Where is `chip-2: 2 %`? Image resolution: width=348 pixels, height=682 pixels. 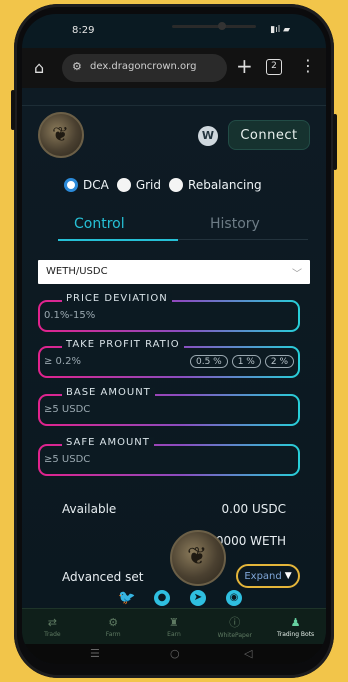 chip-2: 2 % is located at coordinates (279, 361).